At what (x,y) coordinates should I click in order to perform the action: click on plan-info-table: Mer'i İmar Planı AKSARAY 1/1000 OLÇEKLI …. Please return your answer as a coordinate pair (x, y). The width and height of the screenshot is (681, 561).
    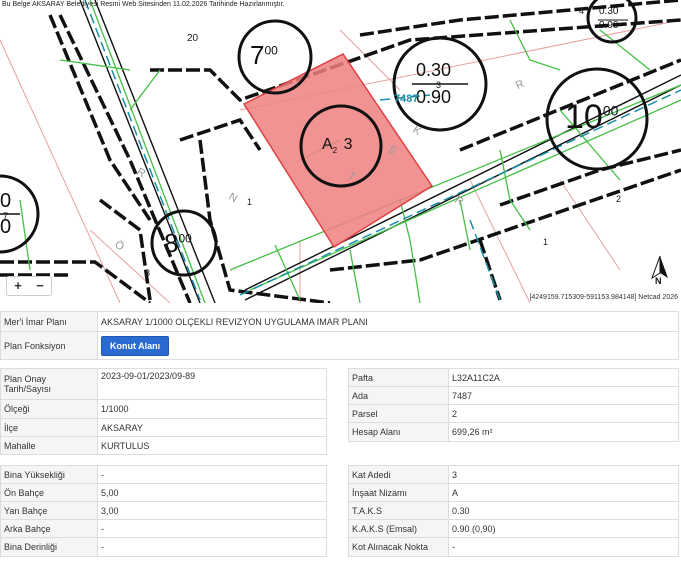
    Looking at the image, I should click on (339, 335).